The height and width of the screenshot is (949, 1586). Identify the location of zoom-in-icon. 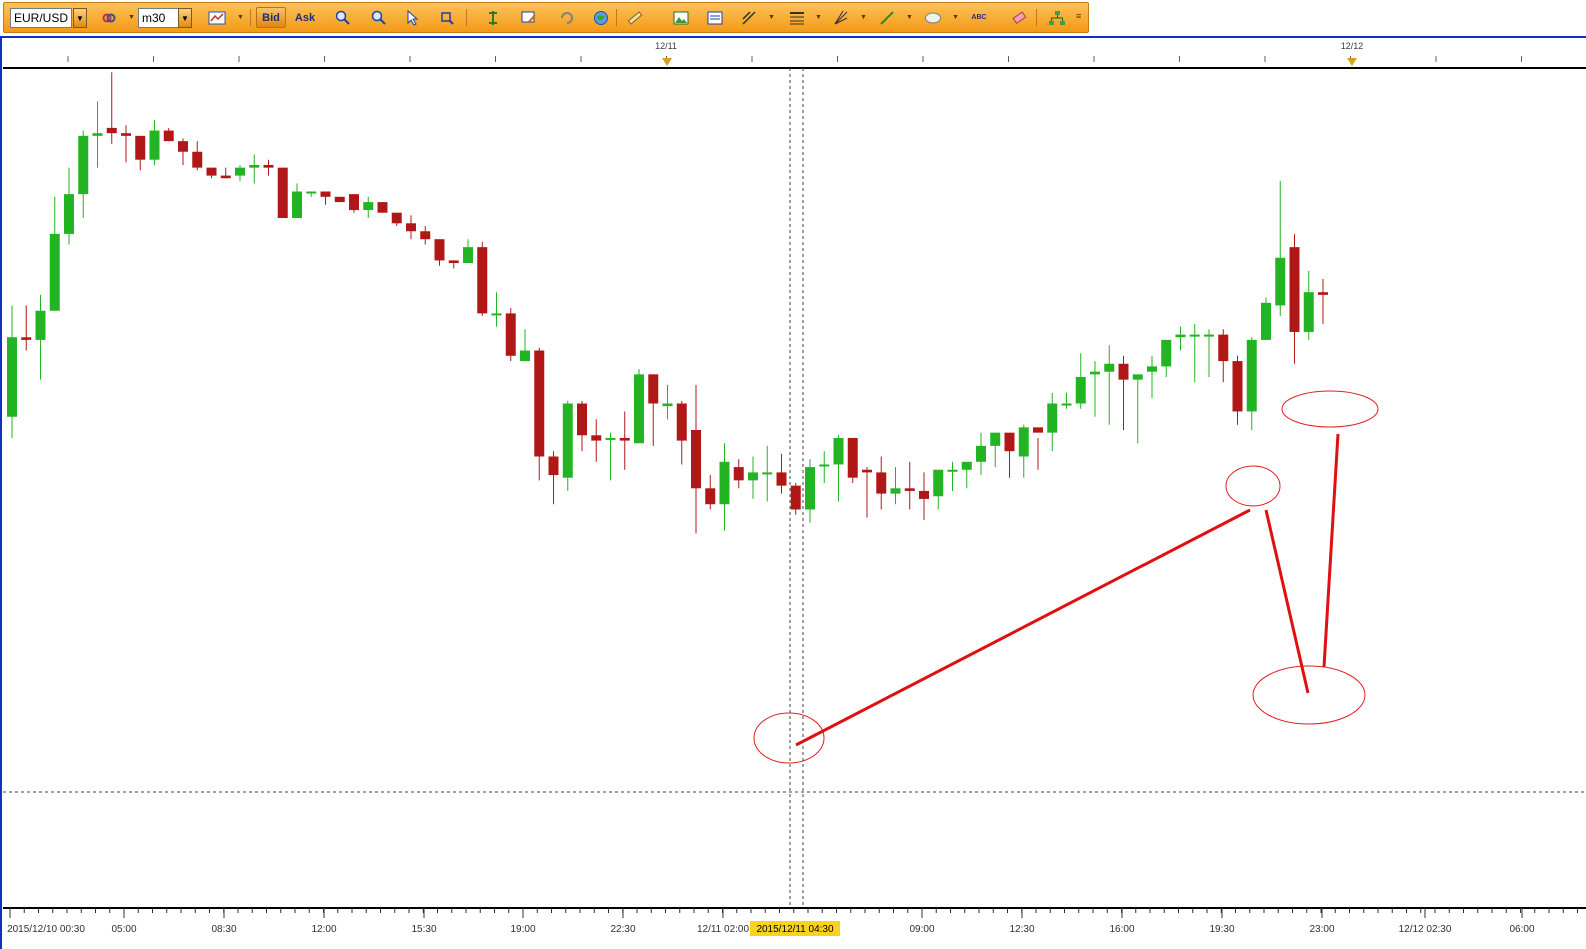
(343, 17).